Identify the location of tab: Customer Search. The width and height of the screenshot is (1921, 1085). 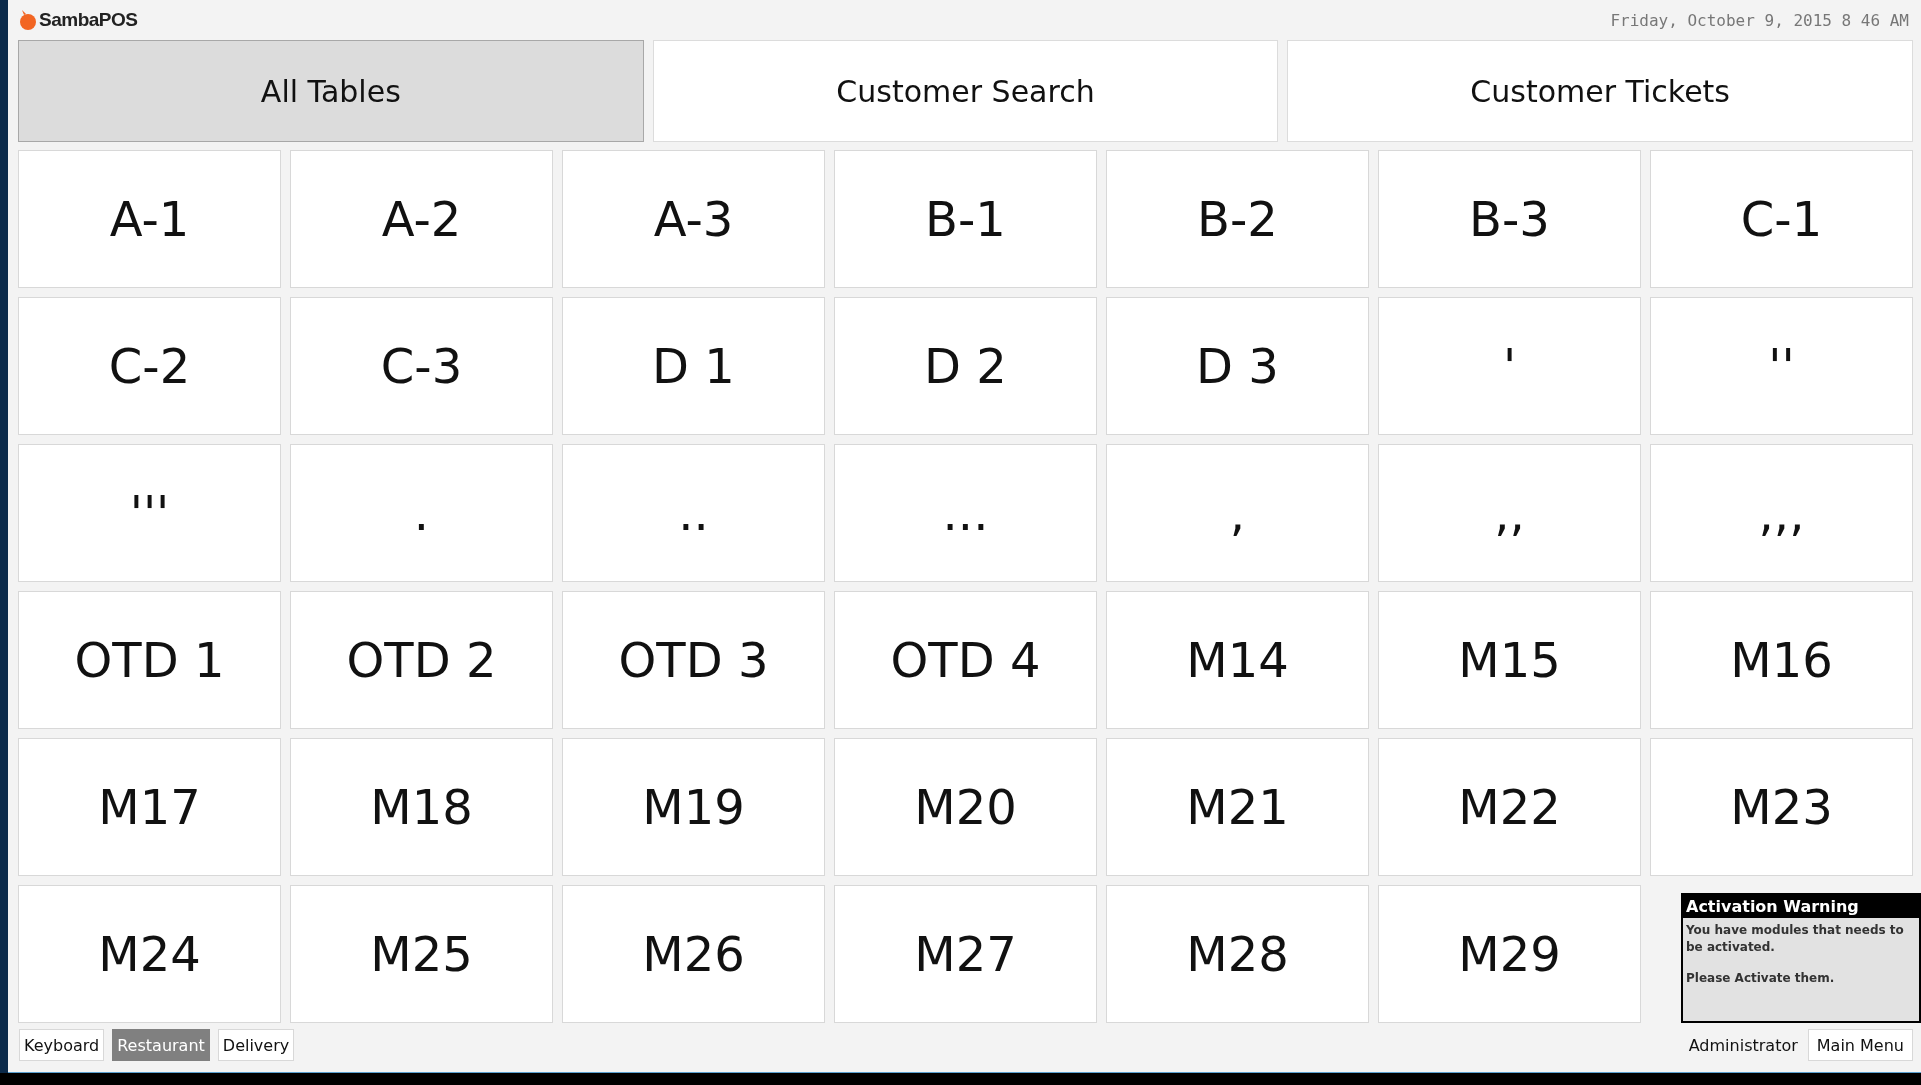
(965, 91).